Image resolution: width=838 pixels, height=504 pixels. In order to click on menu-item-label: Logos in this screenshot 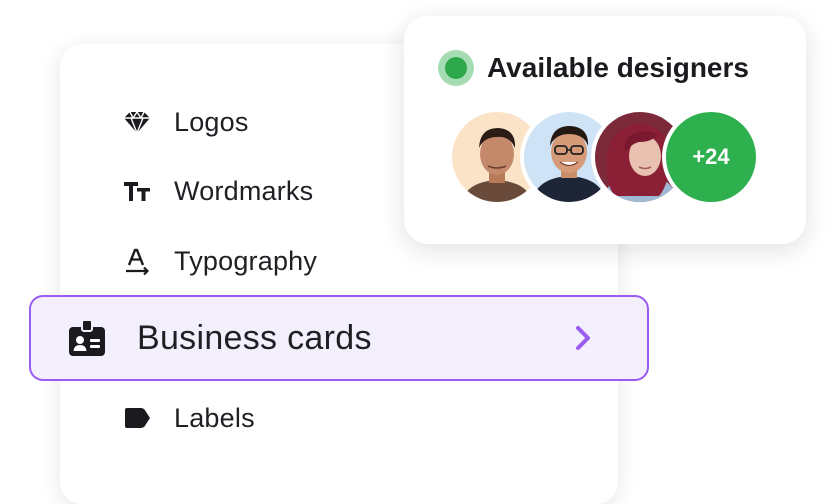, I will do `click(211, 121)`.